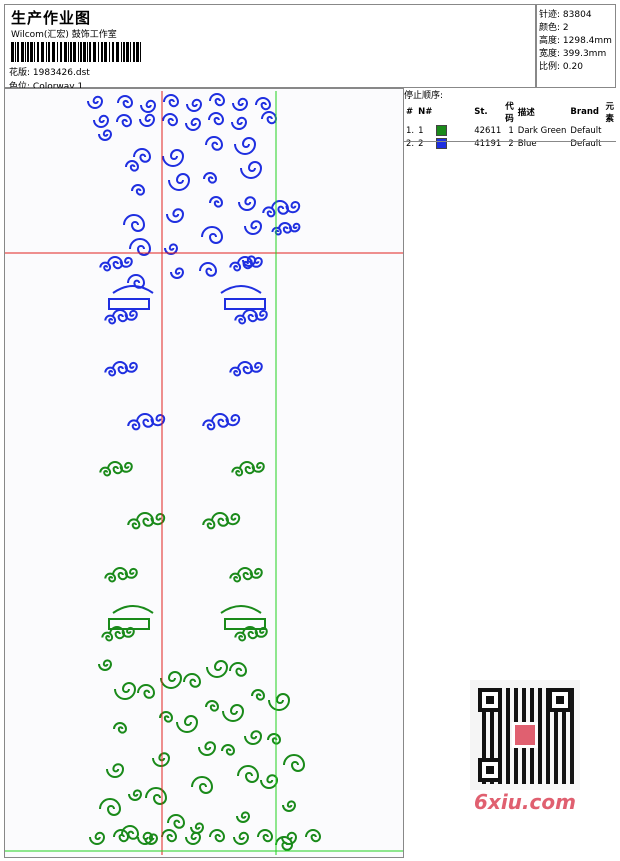 The height and width of the screenshot is (861, 620). Describe the element at coordinates (561, 67) in the screenshot. I see `stat-scale: 比例: 0.20` at that location.